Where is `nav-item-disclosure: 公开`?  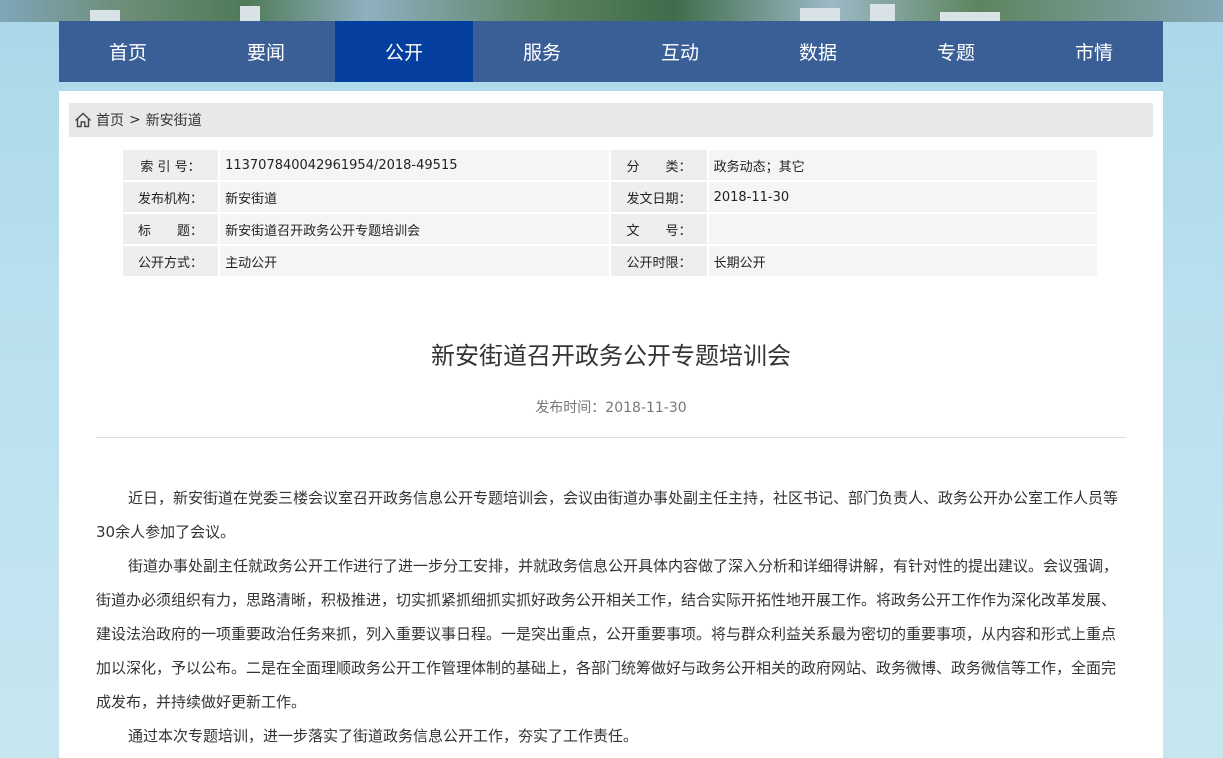 nav-item-disclosure: 公开 is located at coordinates (404, 51).